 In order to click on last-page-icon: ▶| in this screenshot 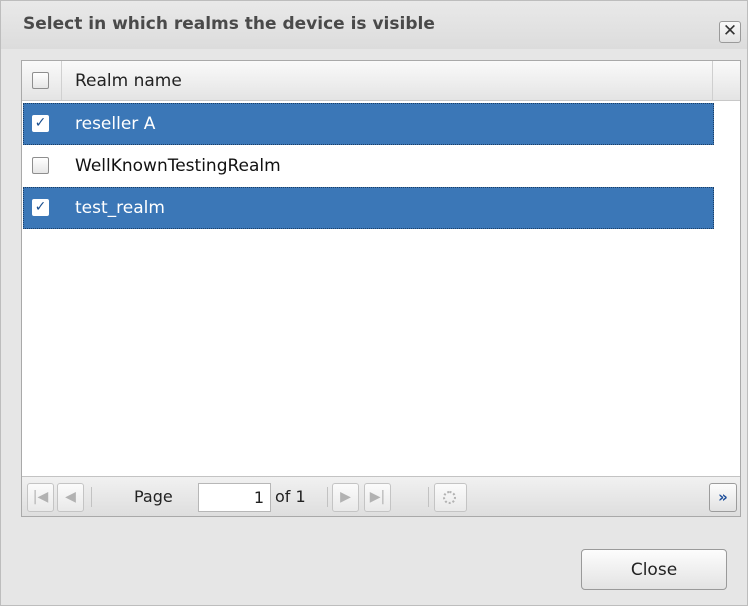, I will do `click(377, 497)`.